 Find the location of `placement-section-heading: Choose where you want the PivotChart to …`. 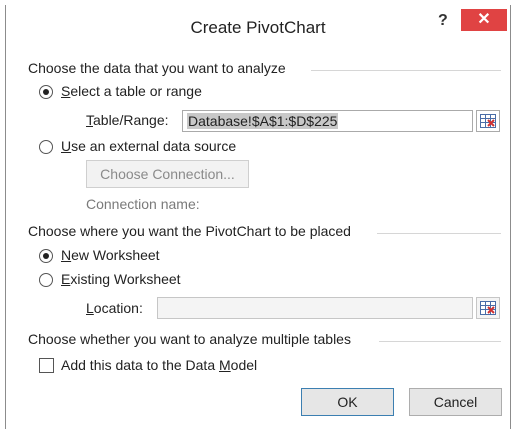

placement-section-heading: Choose where you want the PivotChart to … is located at coordinates (189, 231).